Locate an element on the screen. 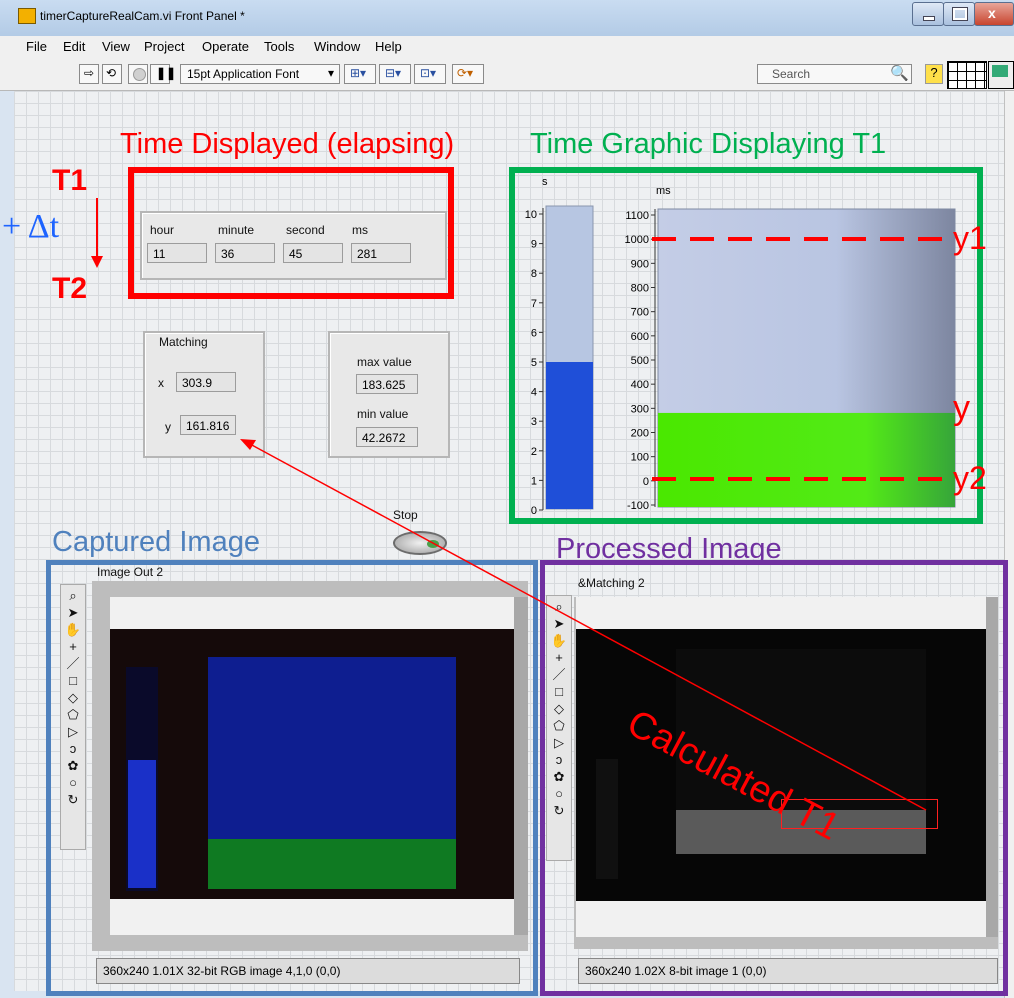 The height and width of the screenshot is (998, 1014). run-continuously-icon: ⟲ is located at coordinates (111, 73).